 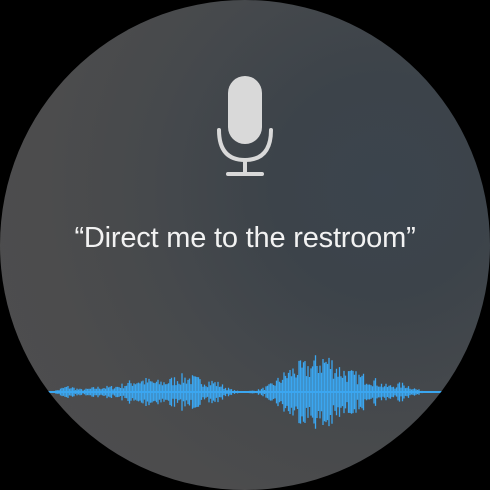 I want to click on waveform-bars, so click(x=245, y=392).